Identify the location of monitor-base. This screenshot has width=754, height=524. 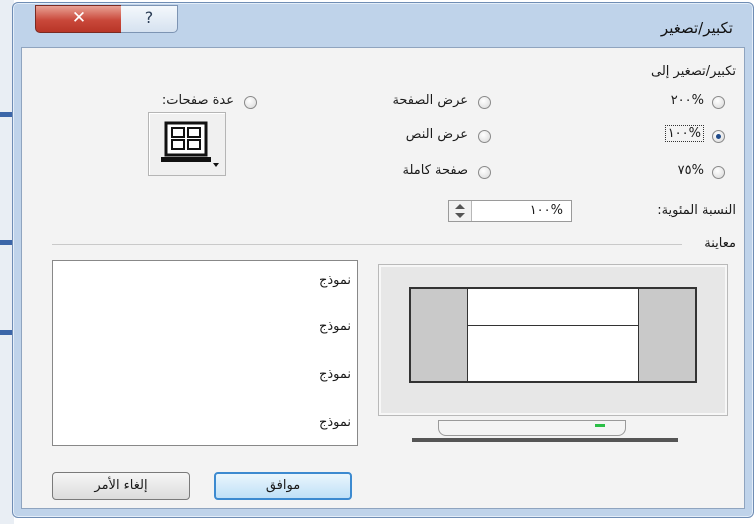
(545, 440).